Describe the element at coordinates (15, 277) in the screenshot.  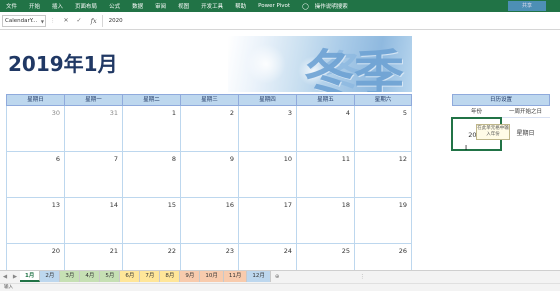
I see `next-sheet-icon: ▶` at that location.